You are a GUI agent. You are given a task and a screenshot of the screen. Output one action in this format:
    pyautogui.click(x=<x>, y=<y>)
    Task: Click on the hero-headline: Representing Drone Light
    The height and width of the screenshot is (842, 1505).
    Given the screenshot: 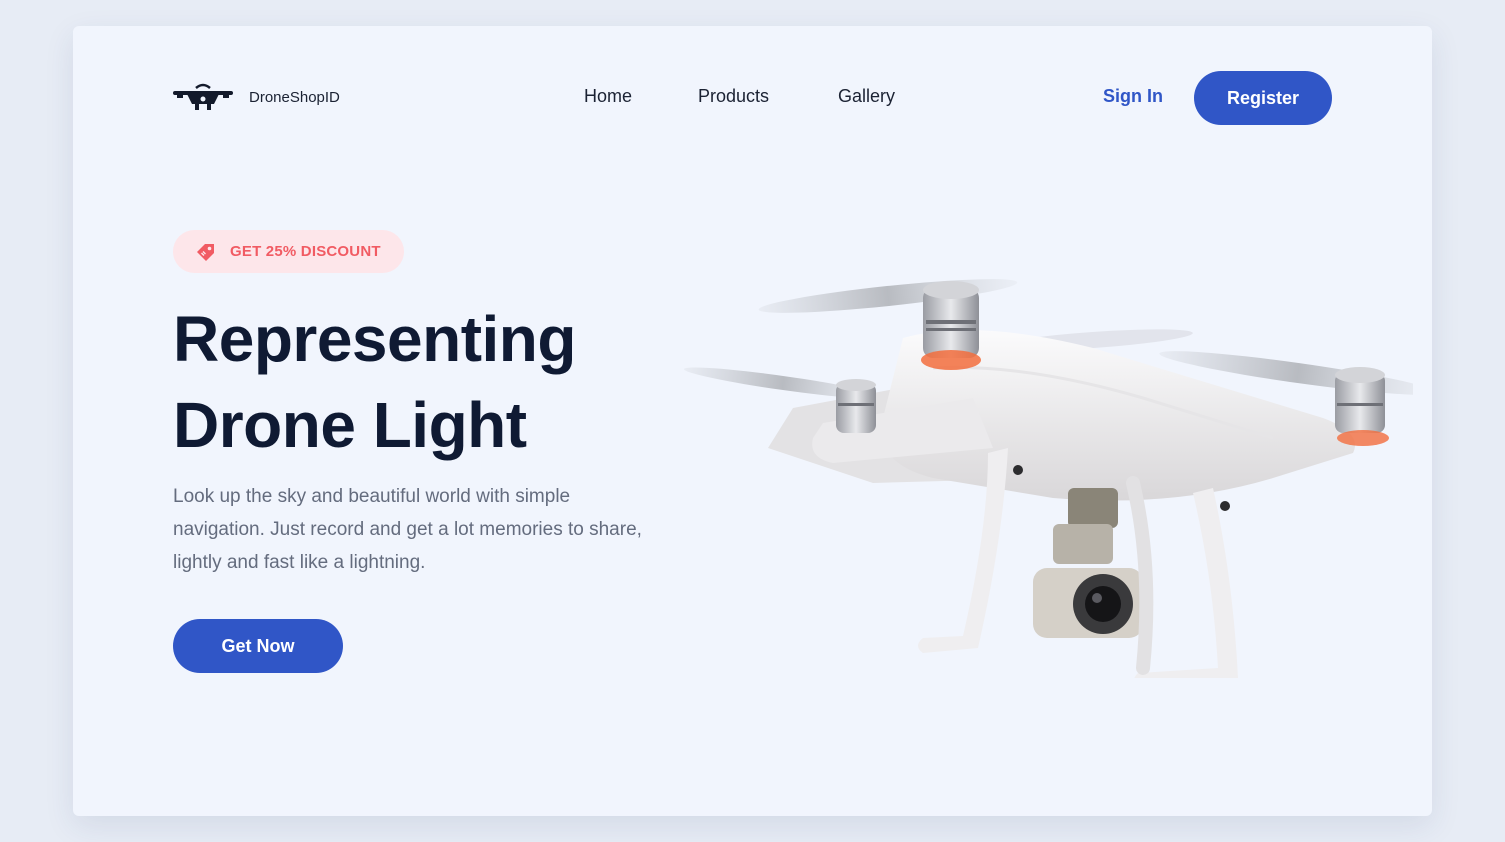 What is the action you would take?
    pyautogui.click(x=433, y=382)
    